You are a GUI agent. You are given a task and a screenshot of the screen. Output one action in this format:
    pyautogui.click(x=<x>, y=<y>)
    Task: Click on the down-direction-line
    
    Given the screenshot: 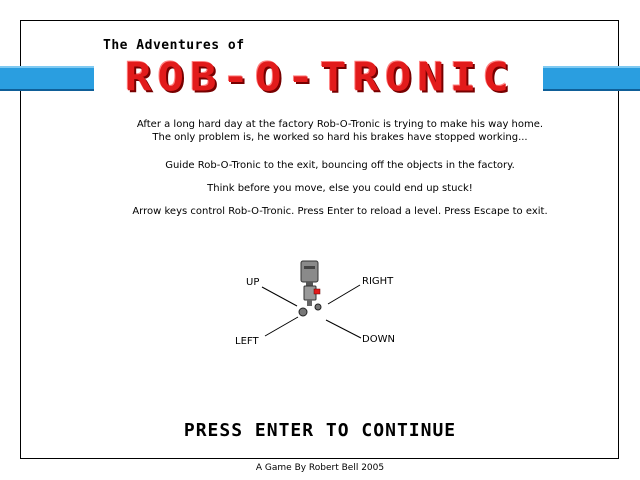 What is the action you would take?
    pyautogui.click(x=343, y=329)
    